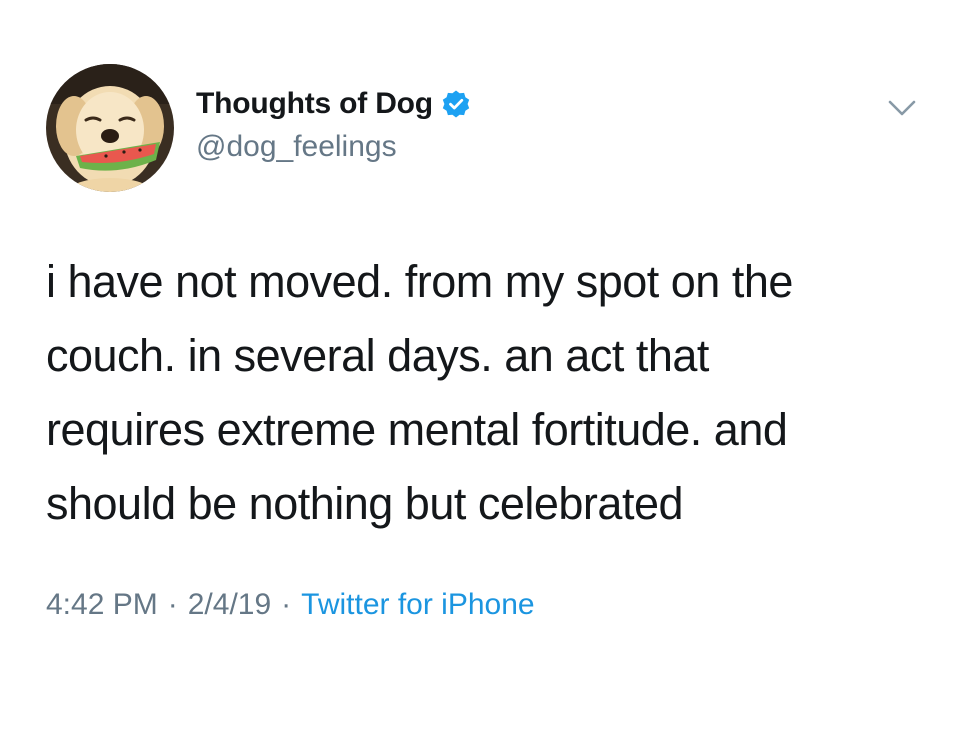 Image resolution: width=960 pixels, height=745 pixels. Describe the element at coordinates (365, 503) in the screenshot. I see `tweet-text-line: should be nothing but celebrated` at that location.